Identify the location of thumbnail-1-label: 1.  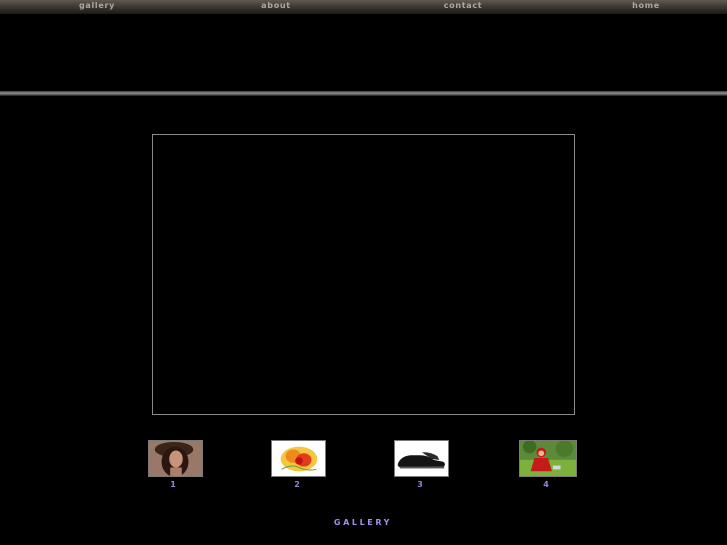
(173, 484).